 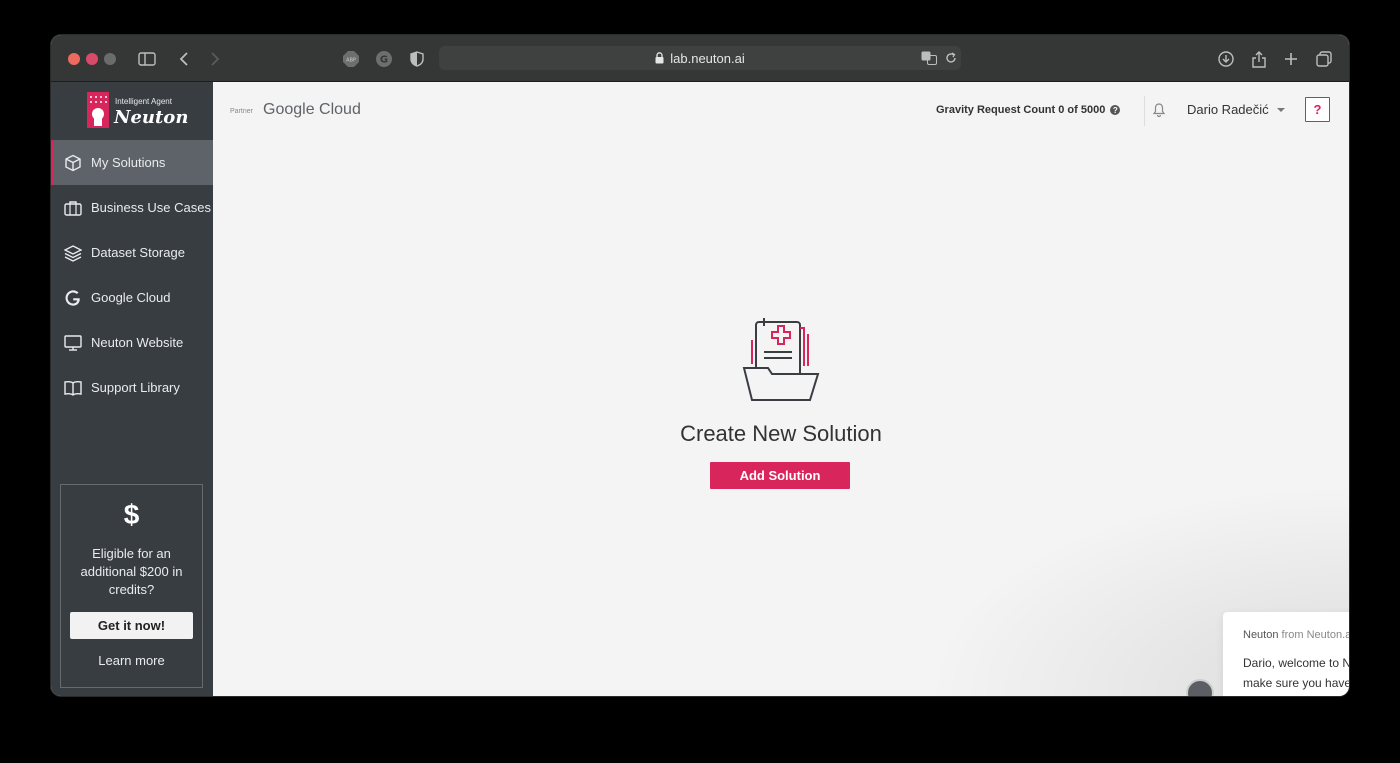 I want to click on layers-icon, so click(x=73, y=253).